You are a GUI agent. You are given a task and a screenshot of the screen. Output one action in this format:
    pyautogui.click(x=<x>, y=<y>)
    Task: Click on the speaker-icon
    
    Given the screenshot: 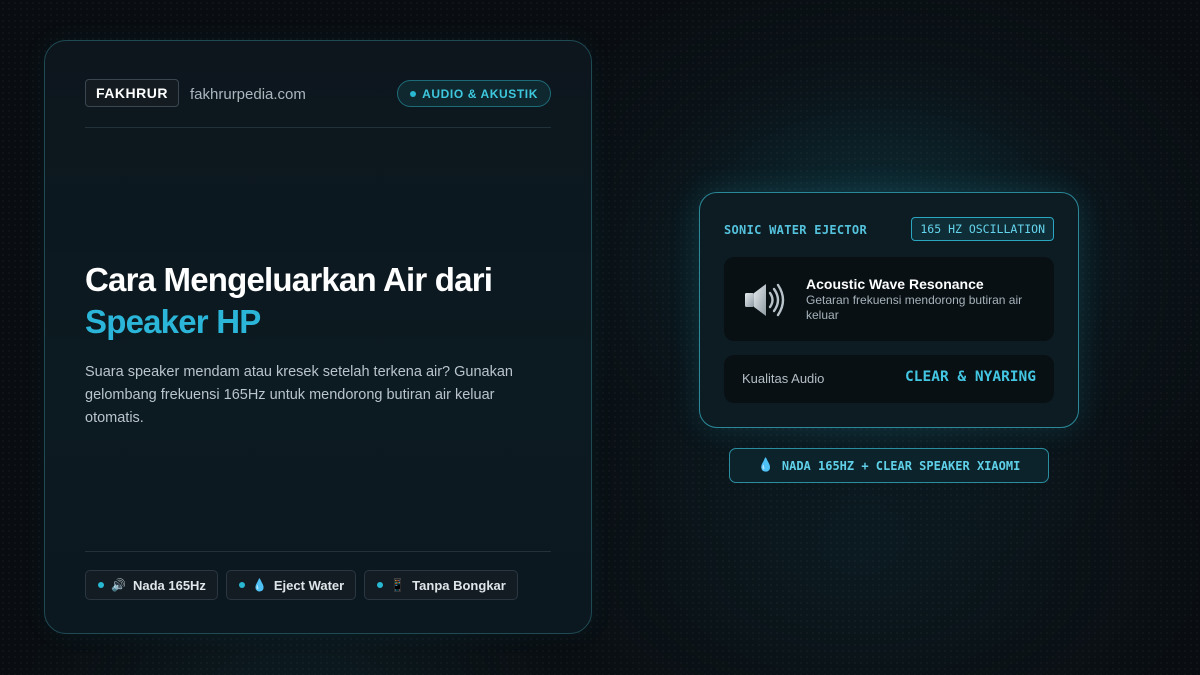 What is the action you would take?
    pyautogui.click(x=765, y=300)
    